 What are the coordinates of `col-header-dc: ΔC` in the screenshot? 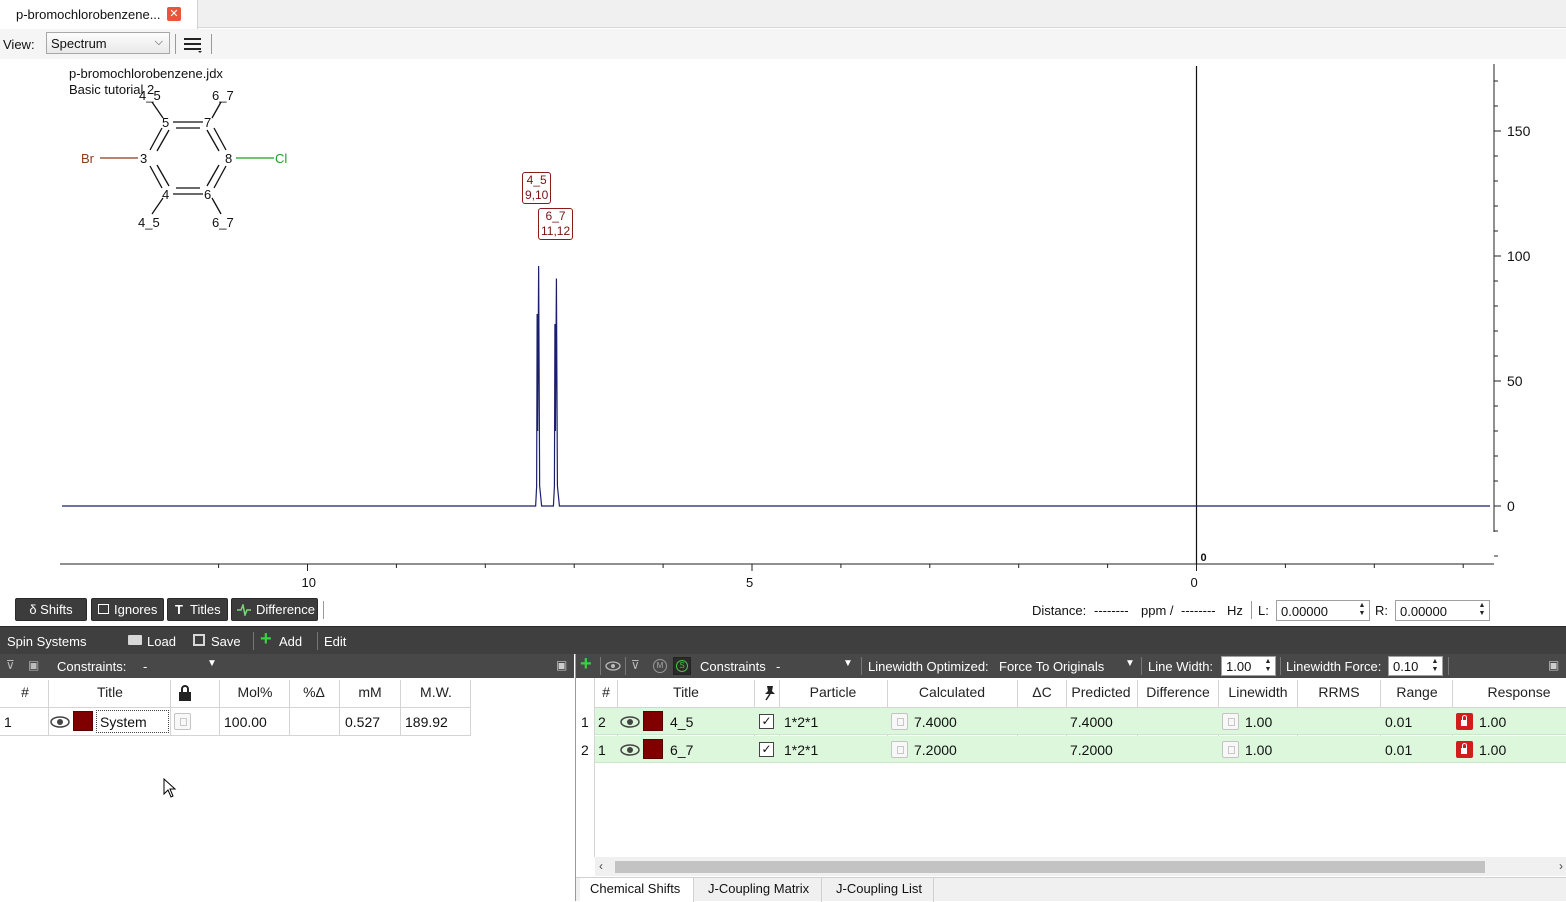 It's located at (1042, 692).